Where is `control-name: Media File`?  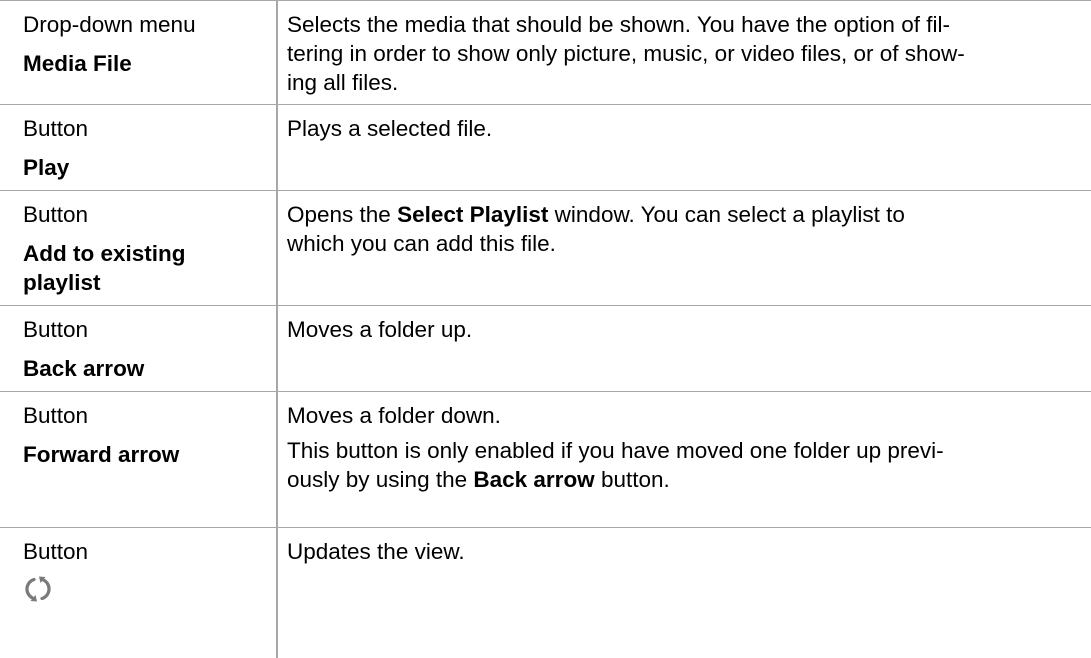 control-name: Media File is located at coordinates (77, 63).